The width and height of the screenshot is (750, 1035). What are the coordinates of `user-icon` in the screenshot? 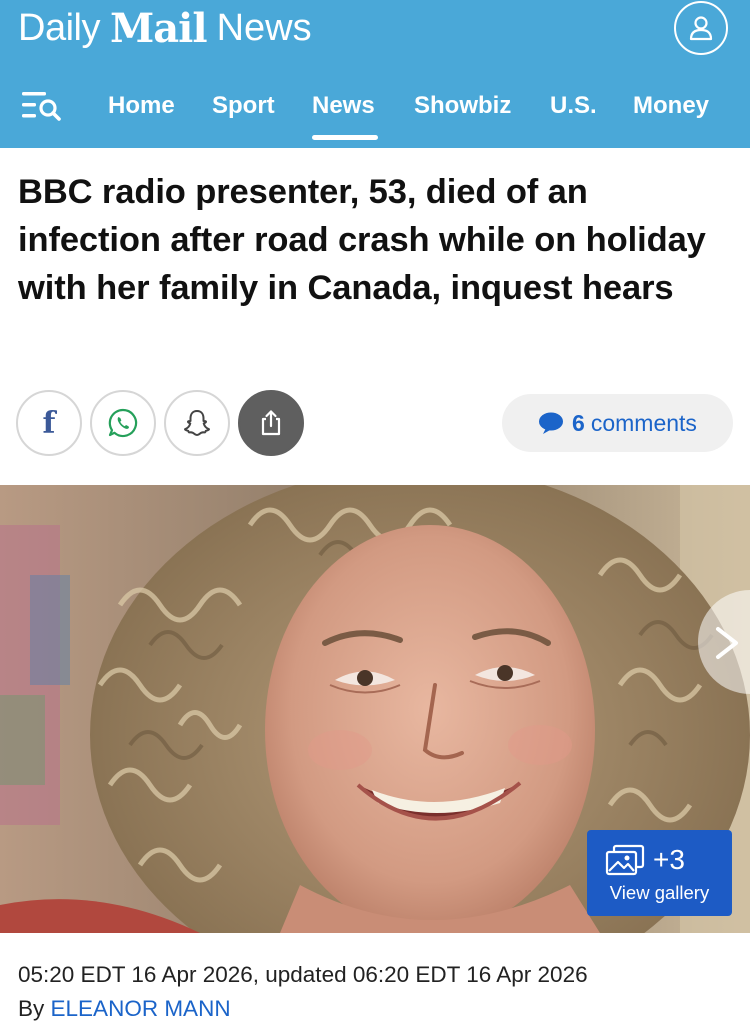 It's located at (701, 28).